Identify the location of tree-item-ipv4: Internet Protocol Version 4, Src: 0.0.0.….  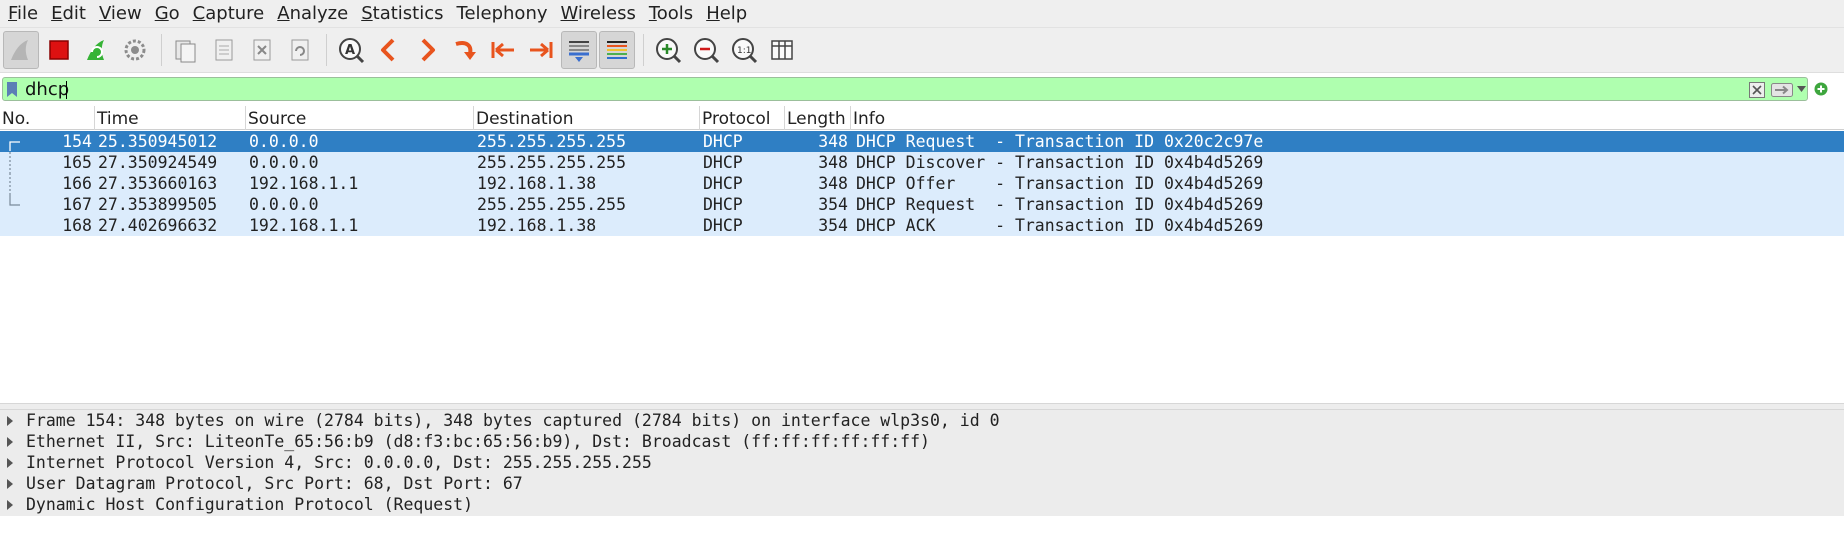
(922, 462).